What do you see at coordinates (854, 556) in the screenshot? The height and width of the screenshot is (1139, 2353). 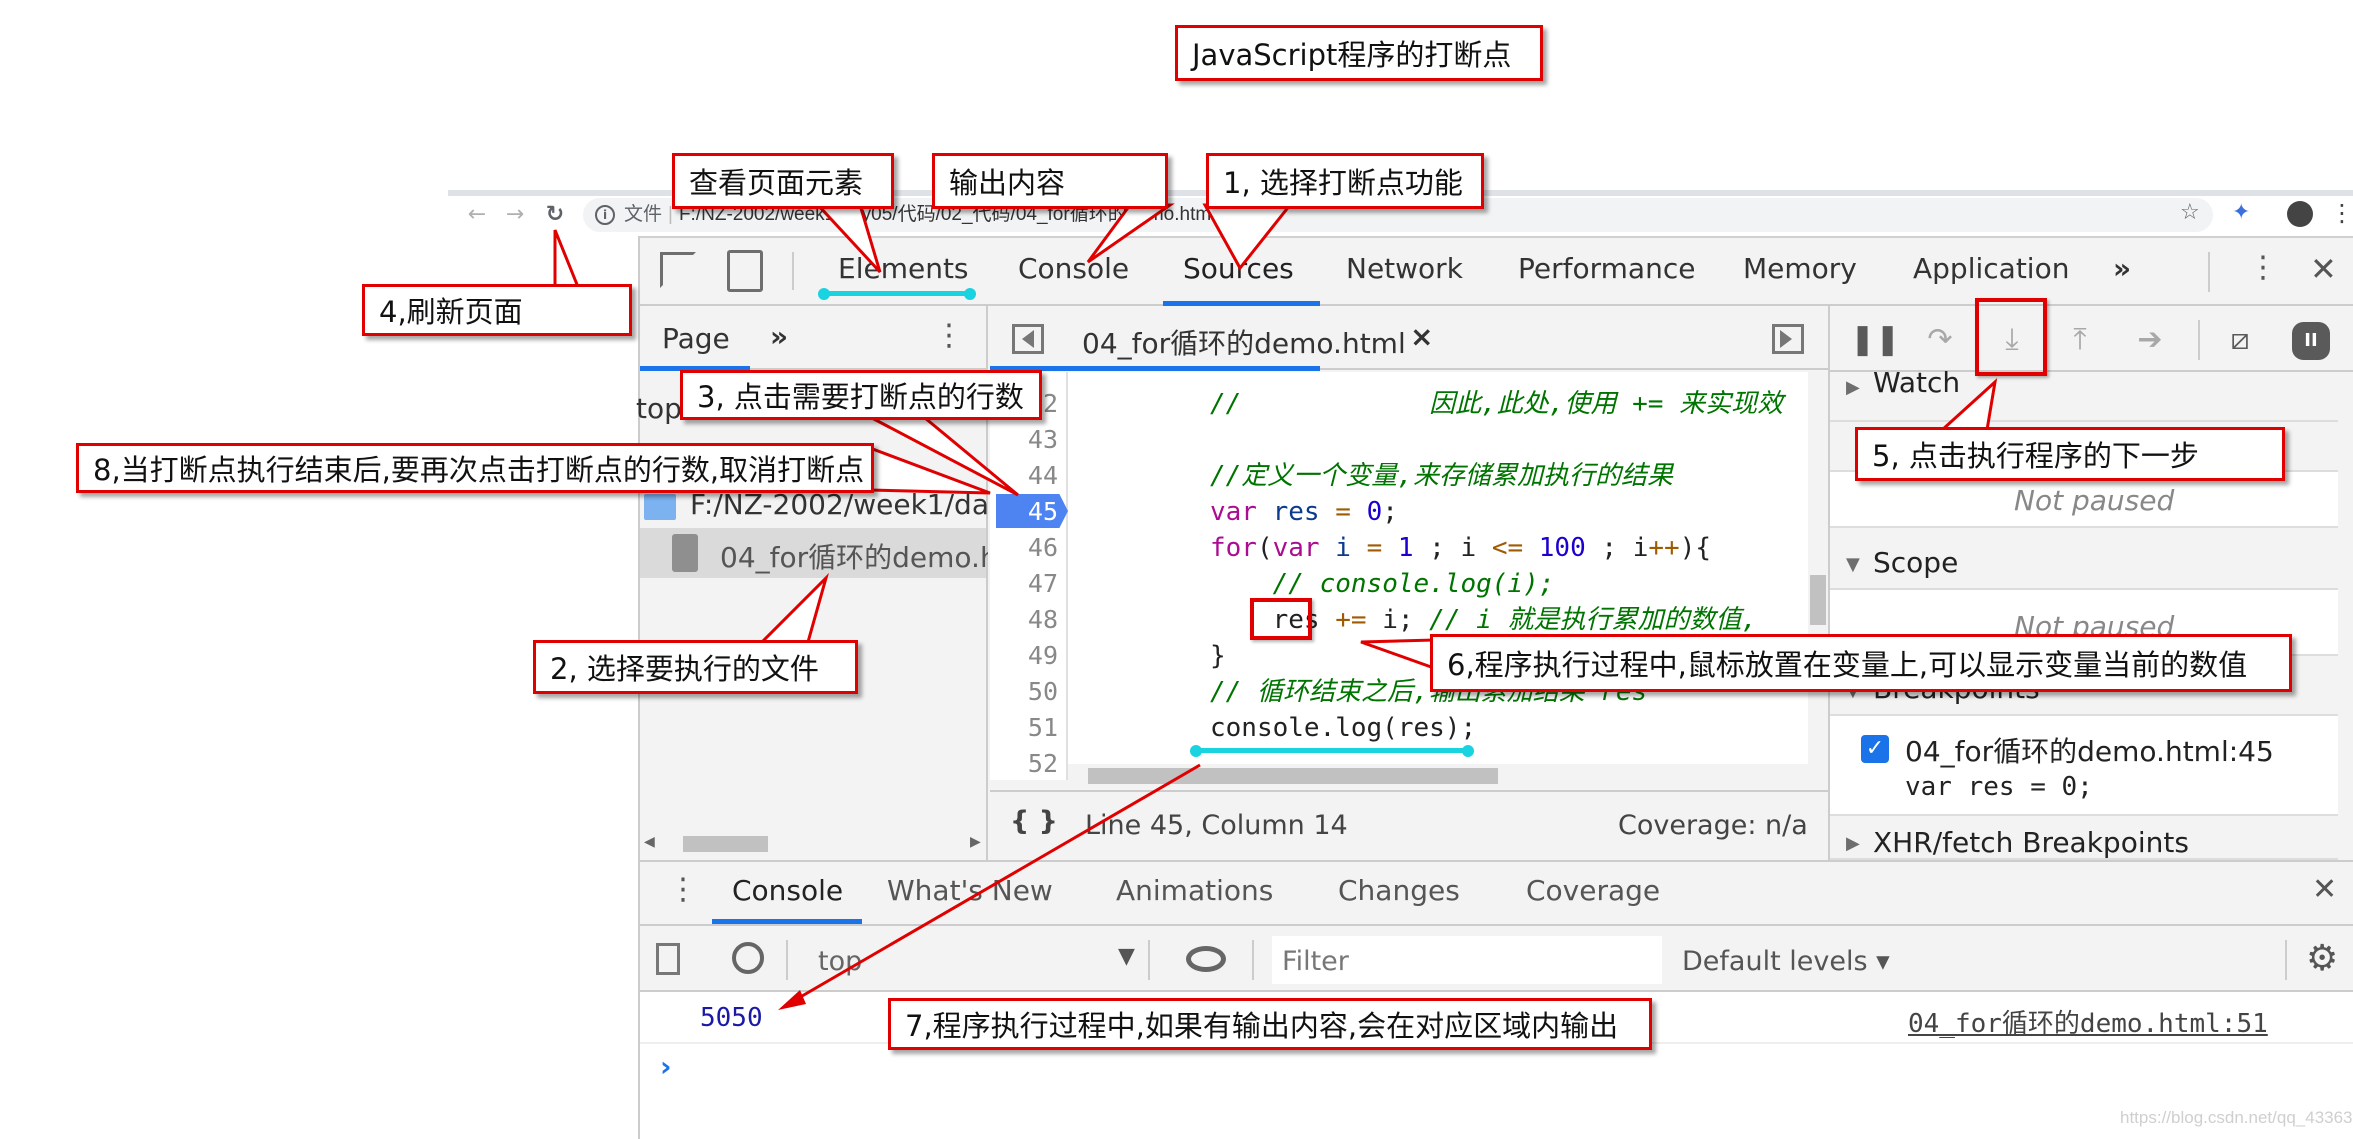 I see `tree-item-file: 04_for循环的demo.h` at bounding box center [854, 556].